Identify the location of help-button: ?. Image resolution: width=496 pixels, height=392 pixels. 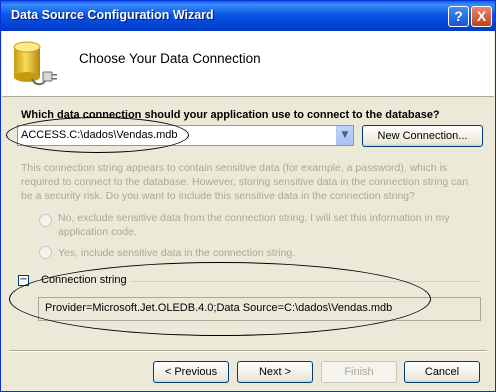
(458, 16).